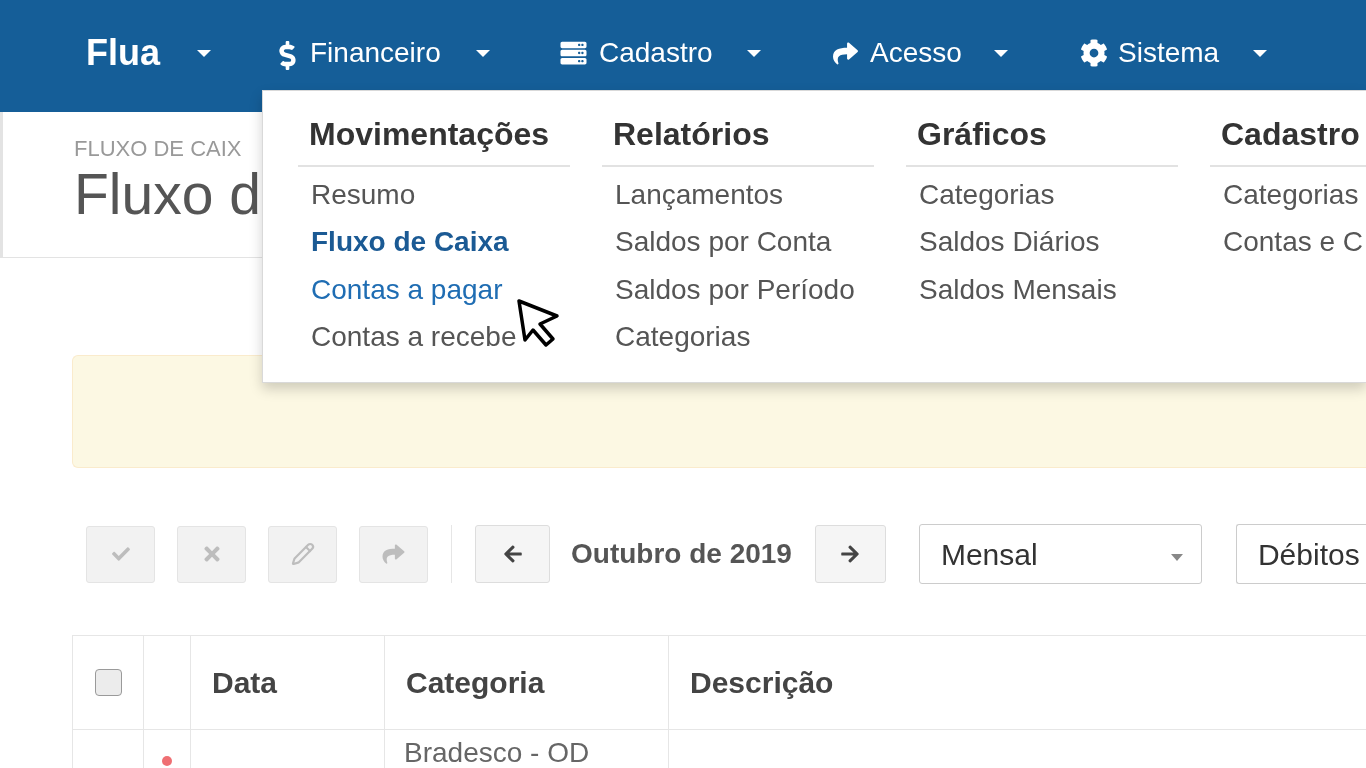 This screenshot has width=1366, height=768. I want to click on menu-link: Saldos por Período, so click(735, 290).